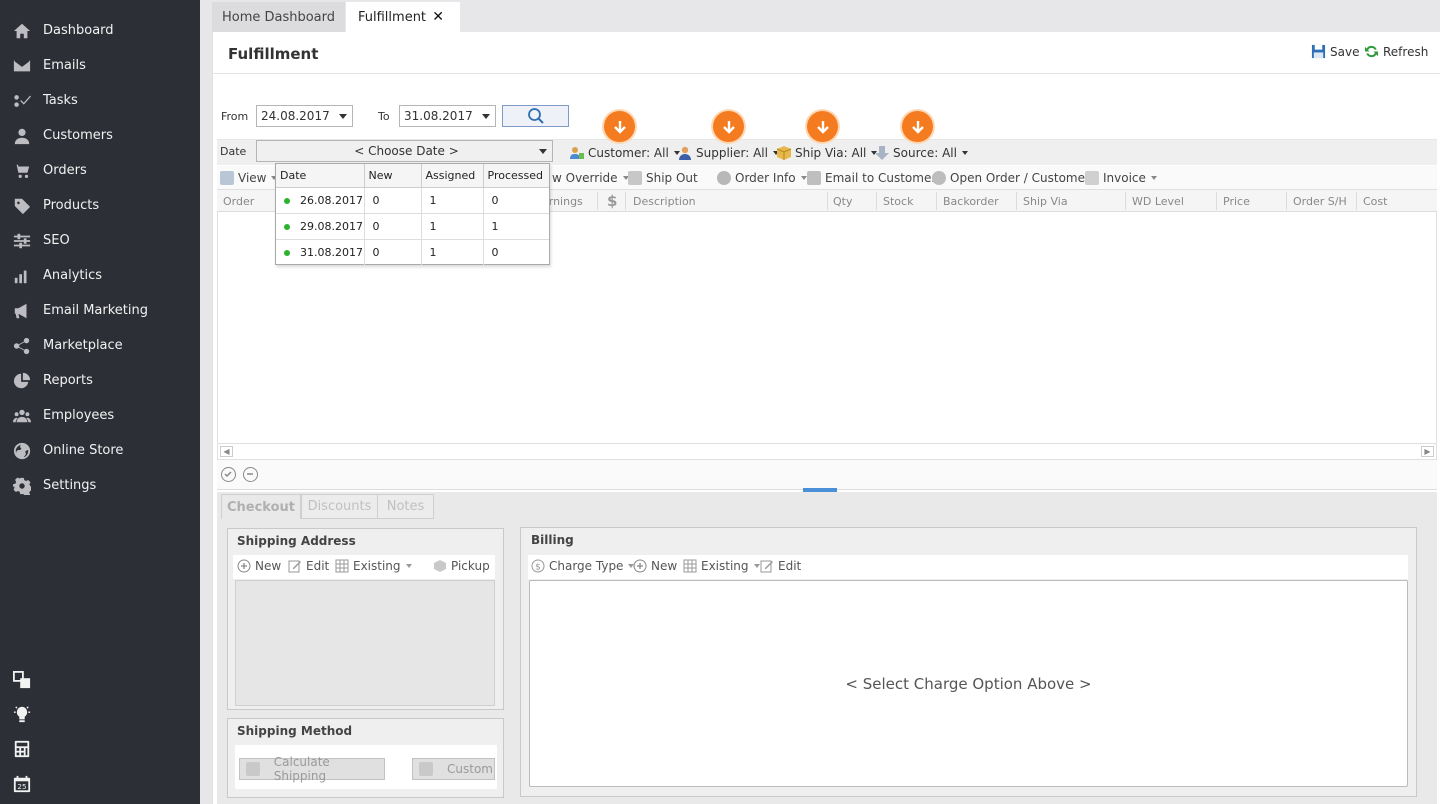 The width and height of the screenshot is (1440, 804). I want to click on sidebar-item-reports: Reports, so click(100, 380).